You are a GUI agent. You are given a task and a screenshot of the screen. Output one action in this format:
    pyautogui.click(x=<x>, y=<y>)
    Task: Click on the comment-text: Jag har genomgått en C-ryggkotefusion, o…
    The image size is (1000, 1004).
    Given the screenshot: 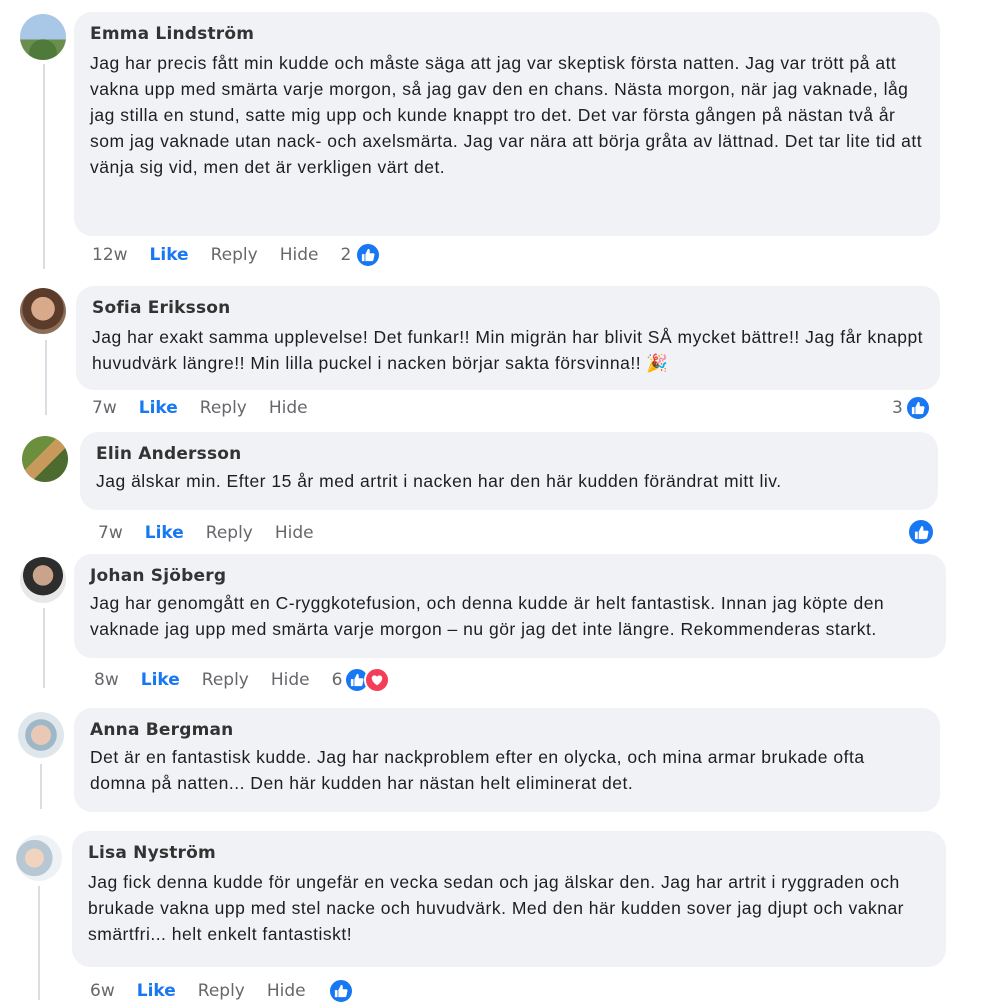 What is the action you would take?
    pyautogui.click(x=487, y=616)
    